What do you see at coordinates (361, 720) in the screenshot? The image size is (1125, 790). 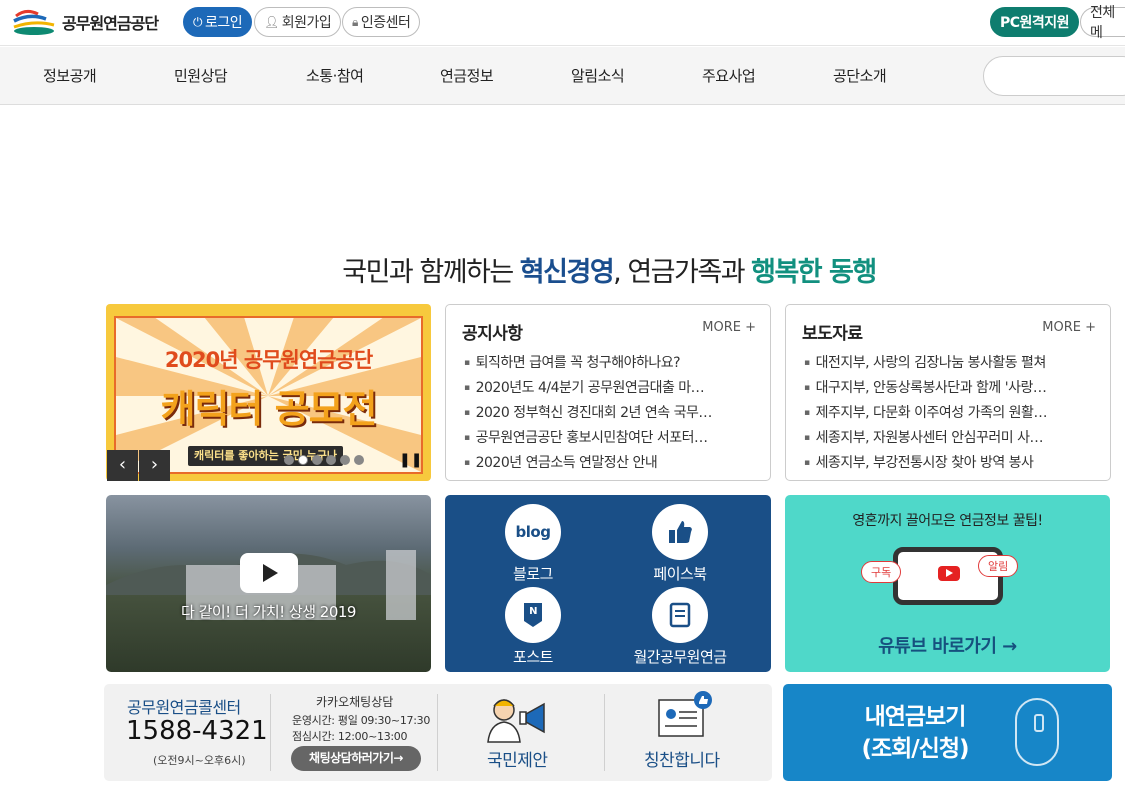 I see `kakao-hours: 운영시간: 평일 09:30~17:30` at bounding box center [361, 720].